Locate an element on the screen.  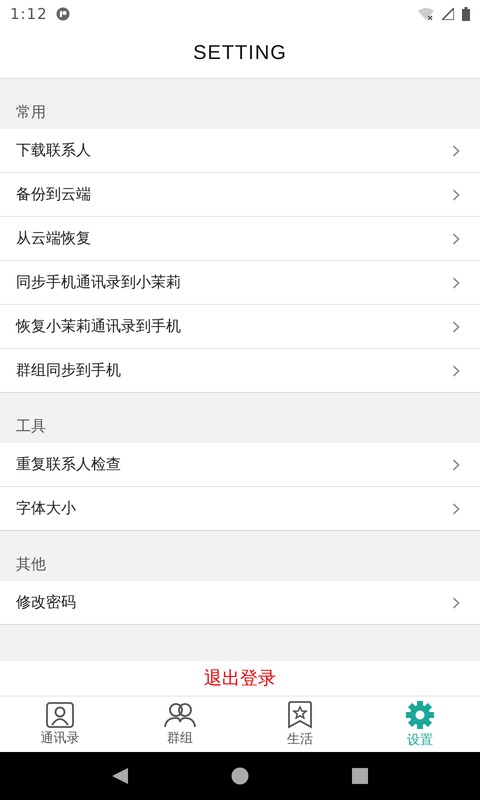
back-icon is located at coordinates (120, 776).